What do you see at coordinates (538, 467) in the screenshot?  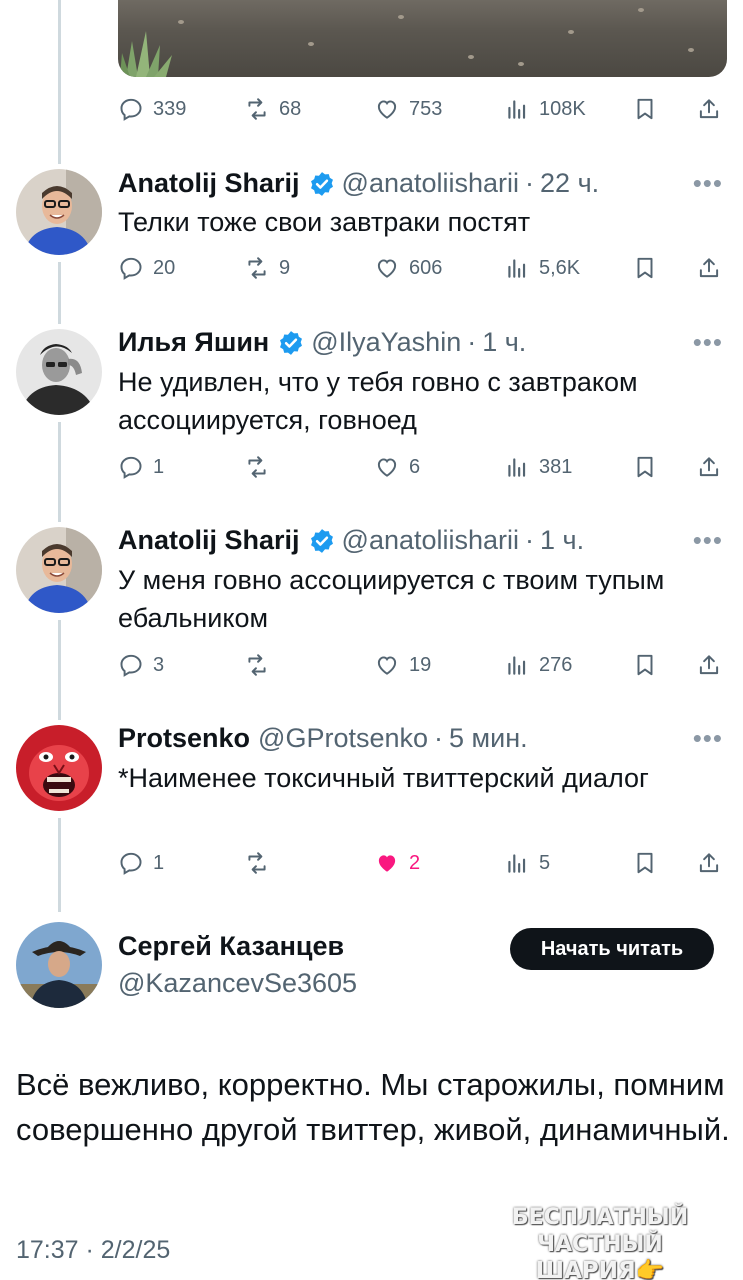 I see `views-button: 381` at bounding box center [538, 467].